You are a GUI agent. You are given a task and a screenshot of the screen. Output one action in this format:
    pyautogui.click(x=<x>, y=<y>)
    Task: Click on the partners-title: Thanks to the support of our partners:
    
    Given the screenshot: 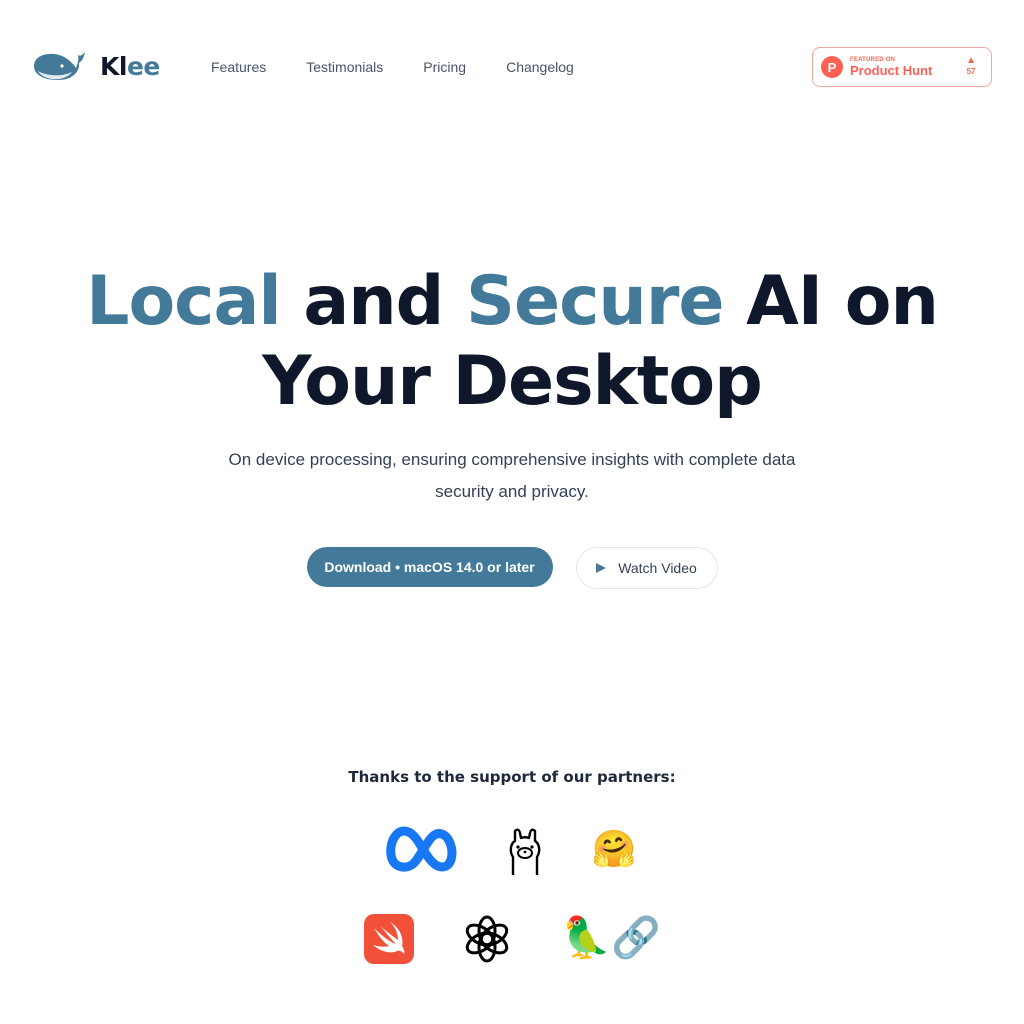 What is the action you would take?
    pyautogui.click(x=512, y=777)
    